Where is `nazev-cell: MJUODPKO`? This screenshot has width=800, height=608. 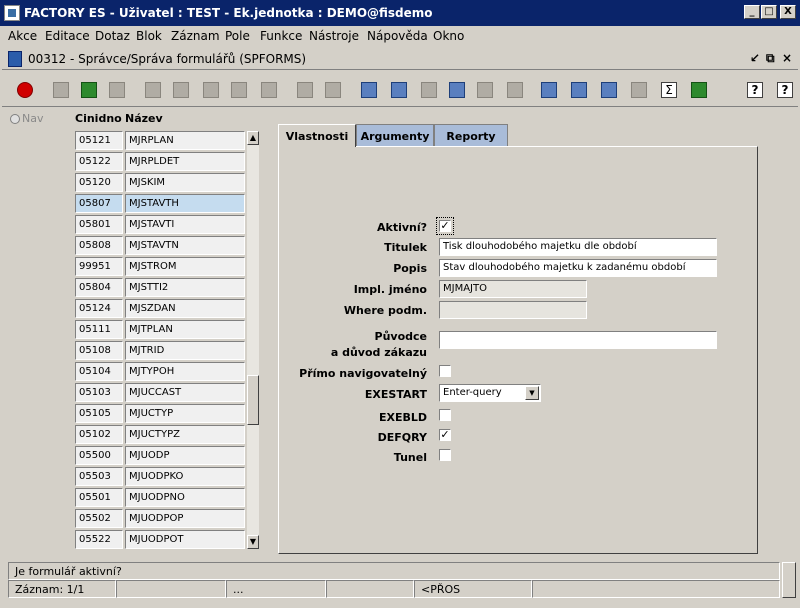 nazev-cell: MJUODPKO is located at coordinates (185, 476).